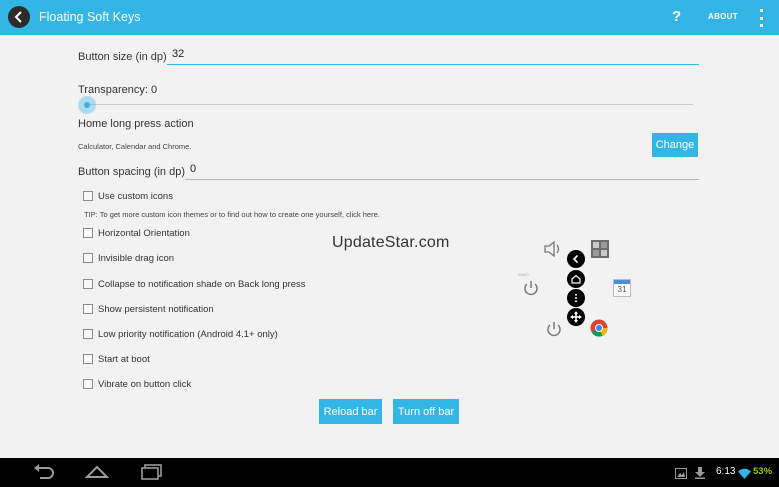 The width and height of the screenshot is (779, 487). I want to click on back-icon, so click(576, 259).